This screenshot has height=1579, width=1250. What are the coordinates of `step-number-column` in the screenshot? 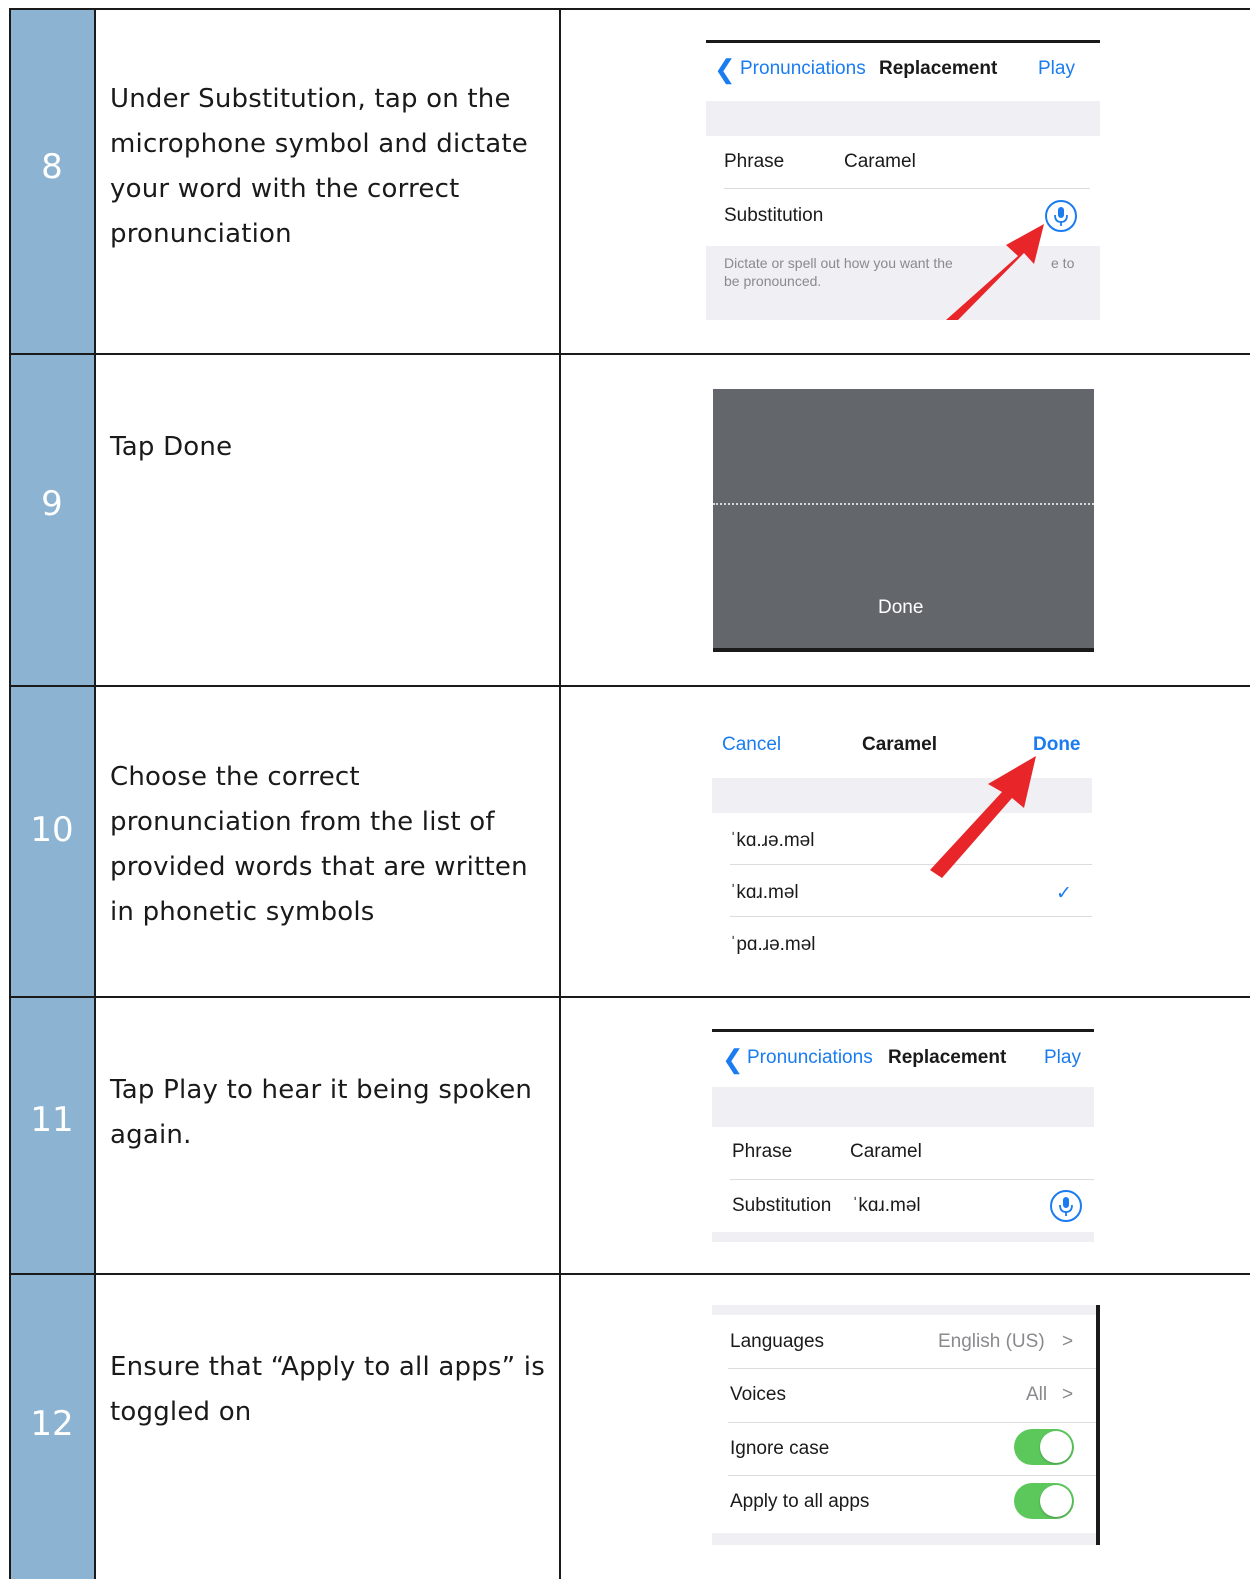 It's located at (52, 793).